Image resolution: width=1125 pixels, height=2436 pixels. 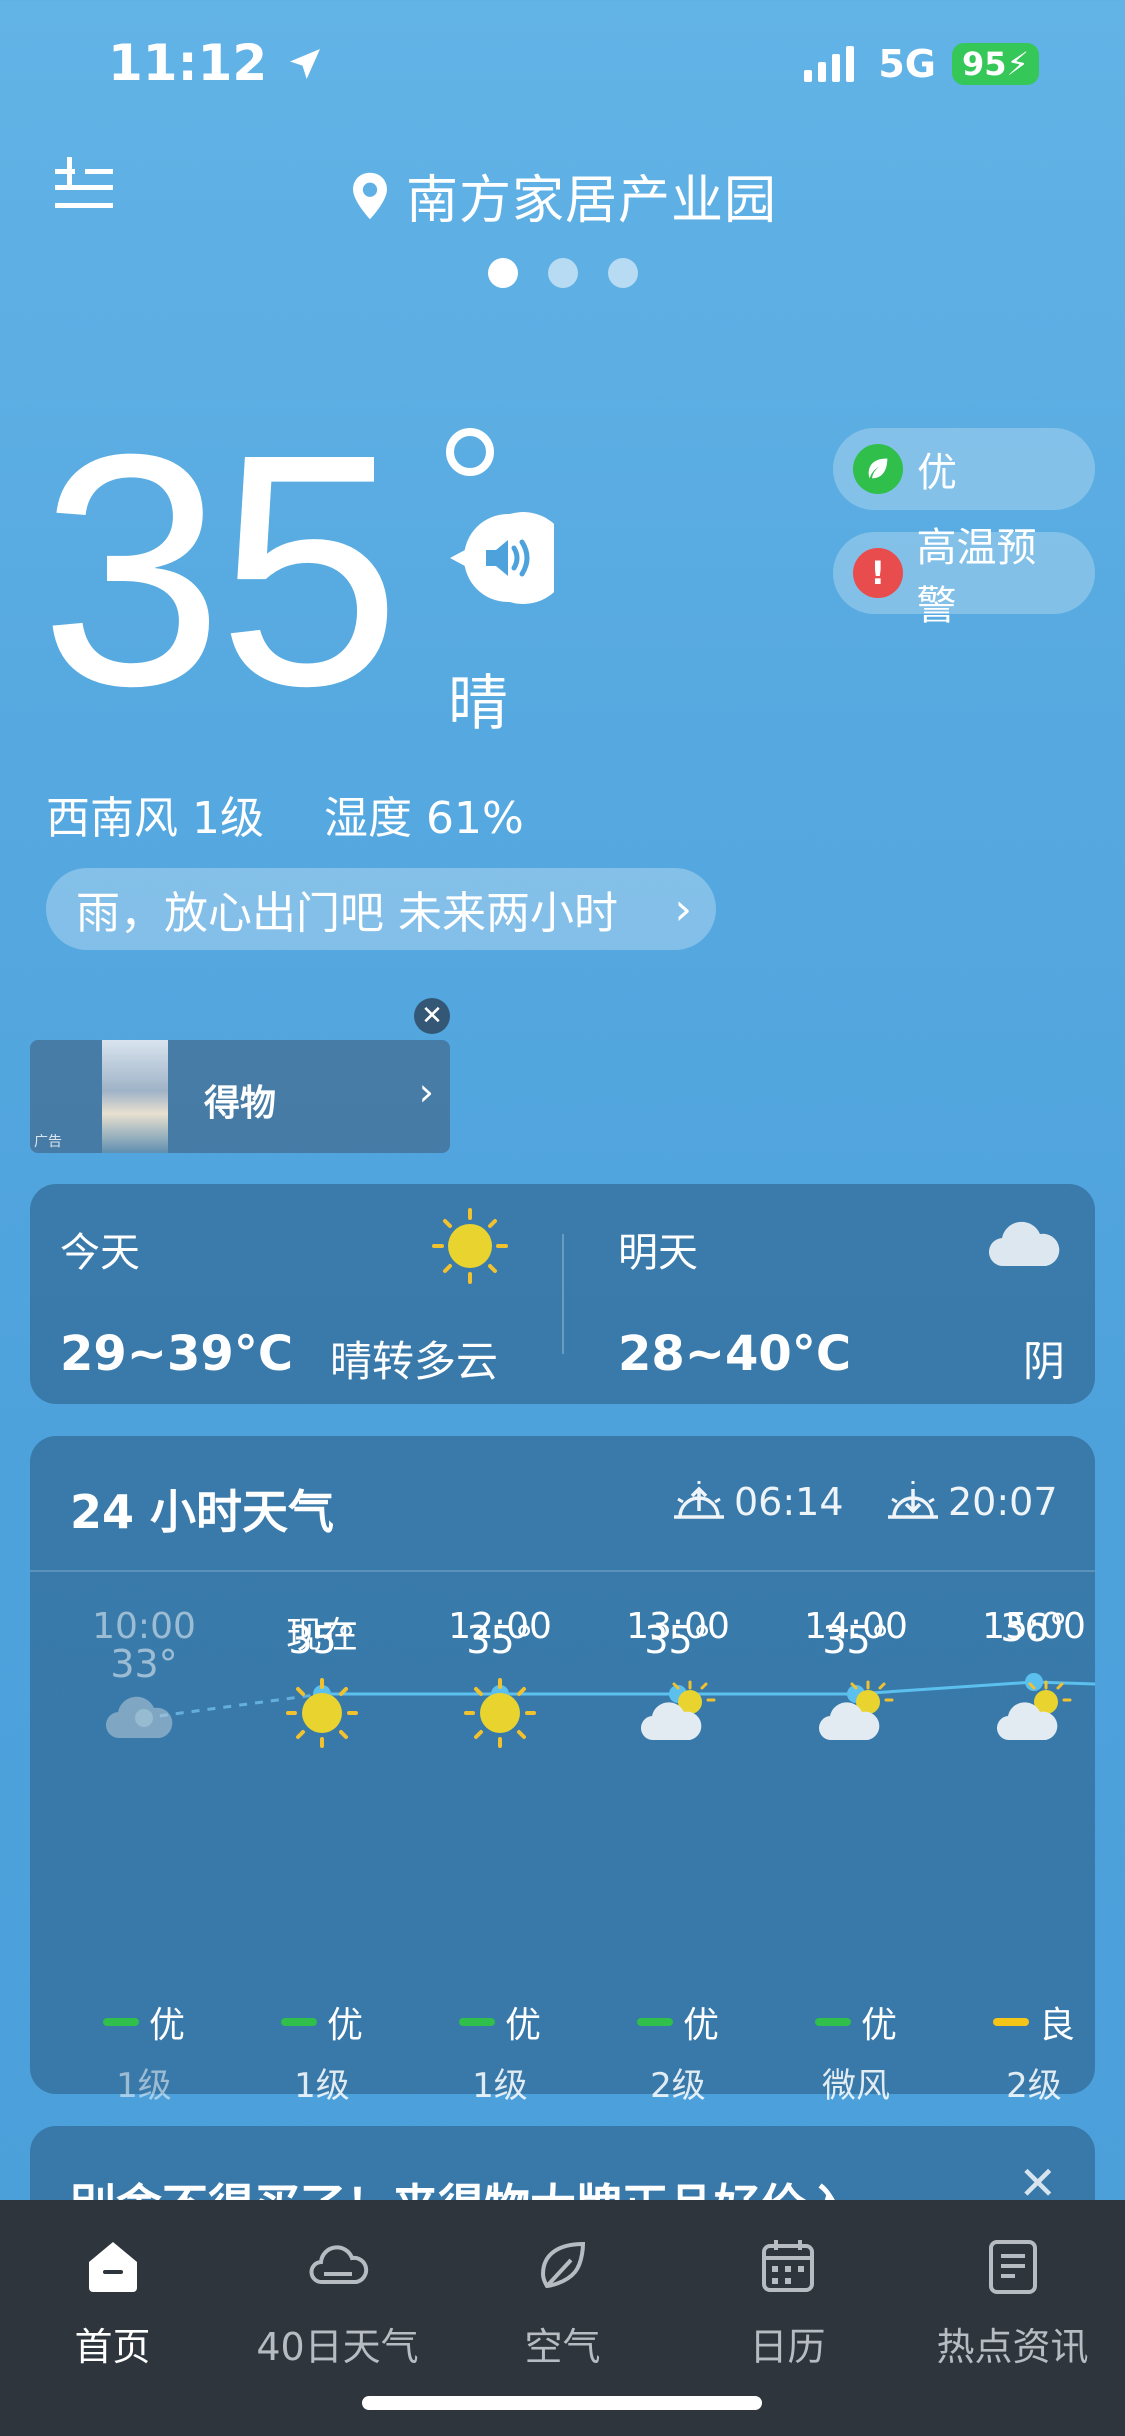 I want to click on ad-banner: 得物 › 广告, so click(x=240, y=1096).